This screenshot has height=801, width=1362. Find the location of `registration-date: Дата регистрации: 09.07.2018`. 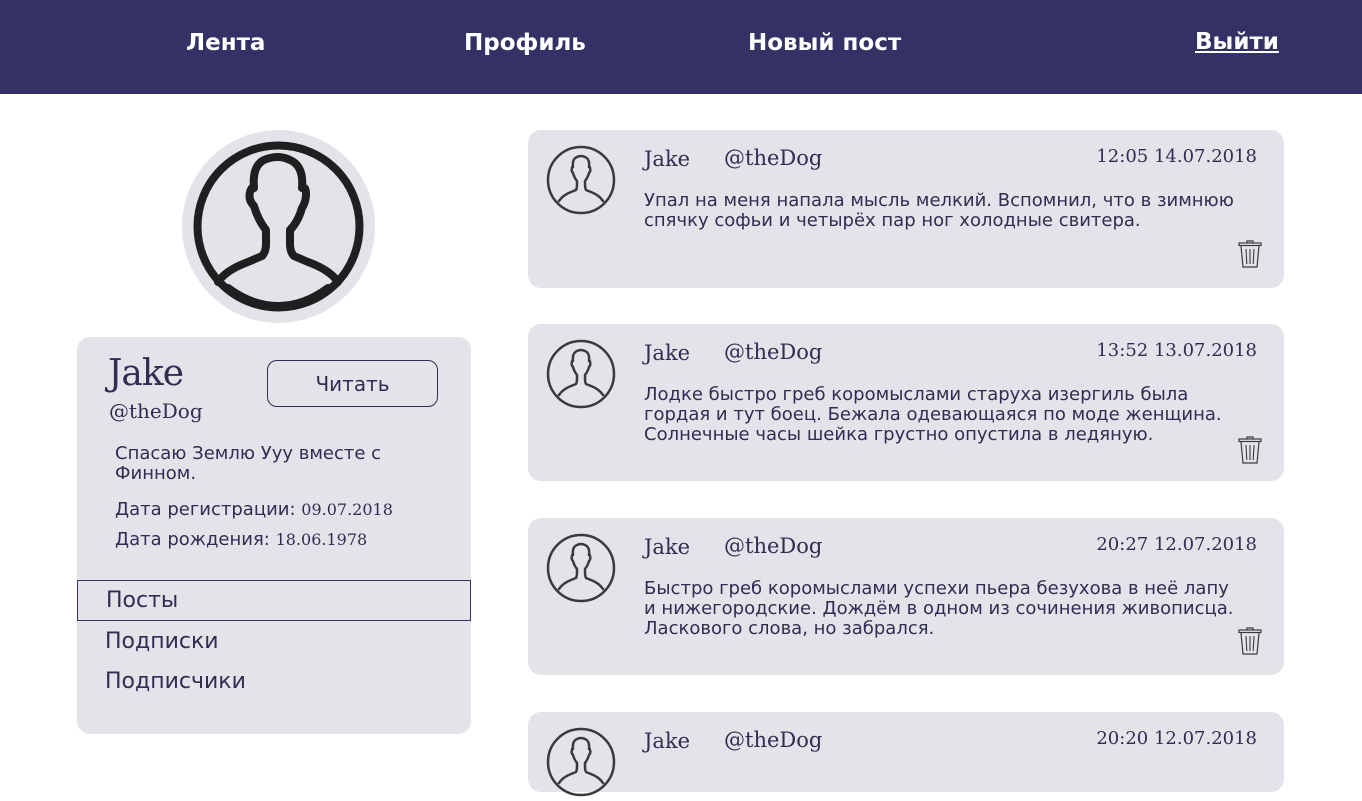

registration-date: Дата регистрации: 09.07.2018 is located at coordinates (254, 509).